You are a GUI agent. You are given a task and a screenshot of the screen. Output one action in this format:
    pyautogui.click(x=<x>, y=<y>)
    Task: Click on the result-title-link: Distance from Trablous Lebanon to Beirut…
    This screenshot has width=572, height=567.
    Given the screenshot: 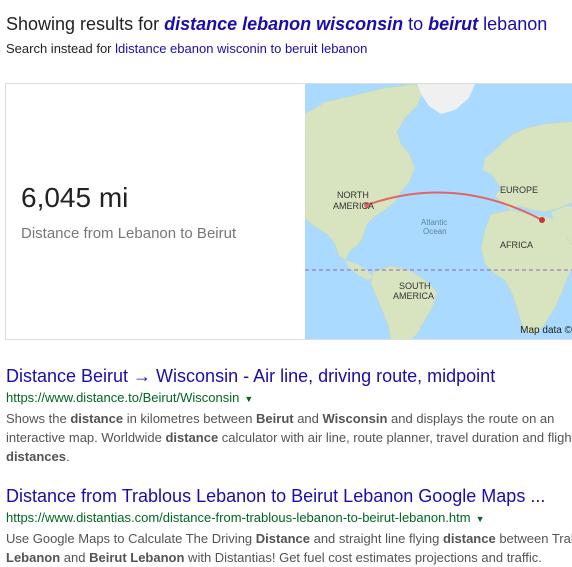 What is the action you would take?
    pyautogui.click(x=289, y=496)
    